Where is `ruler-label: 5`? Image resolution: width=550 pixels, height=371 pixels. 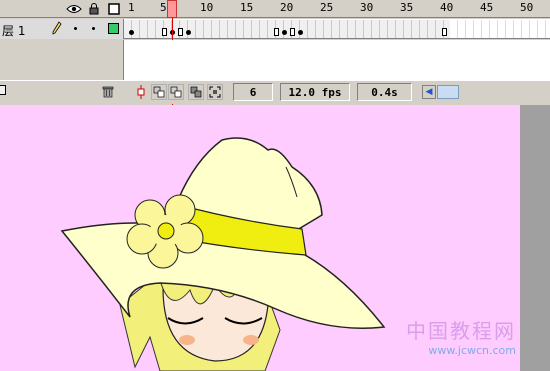 ruler-label: 5 is located at coordinates (163, 7).